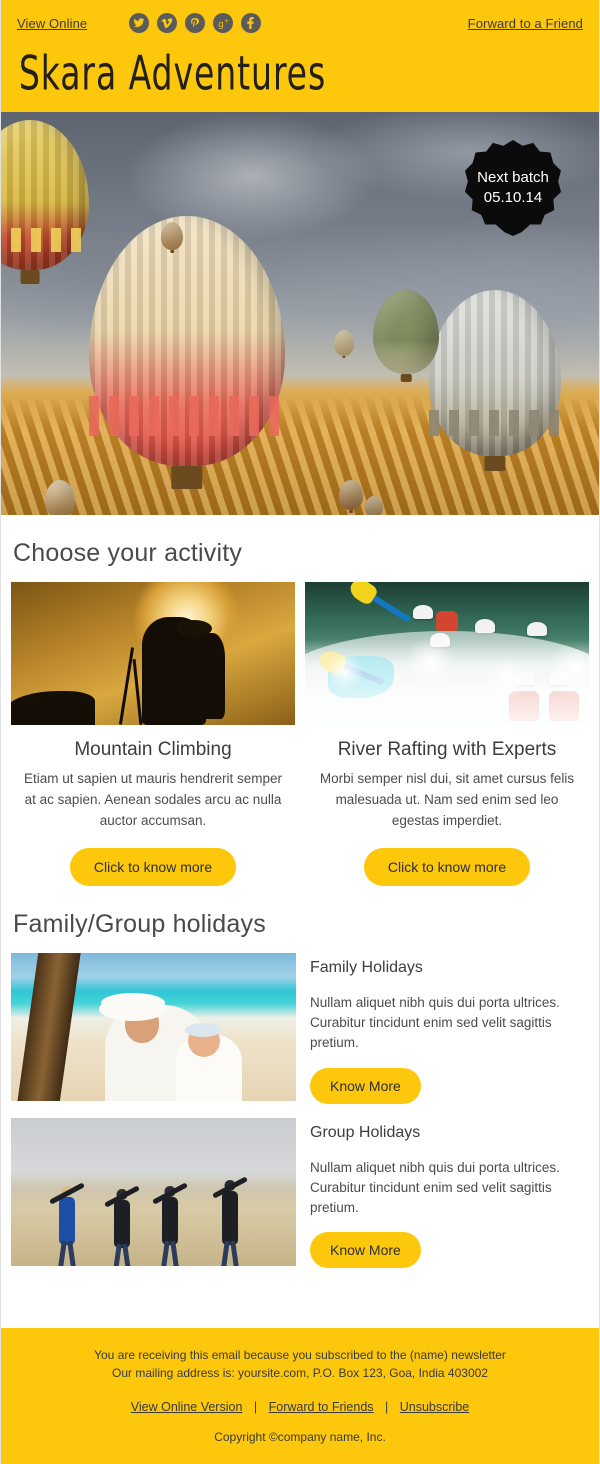 The image size is (600, 1464). I want to click on rafting-know-more-button: Click to know more, so click(447, 866).